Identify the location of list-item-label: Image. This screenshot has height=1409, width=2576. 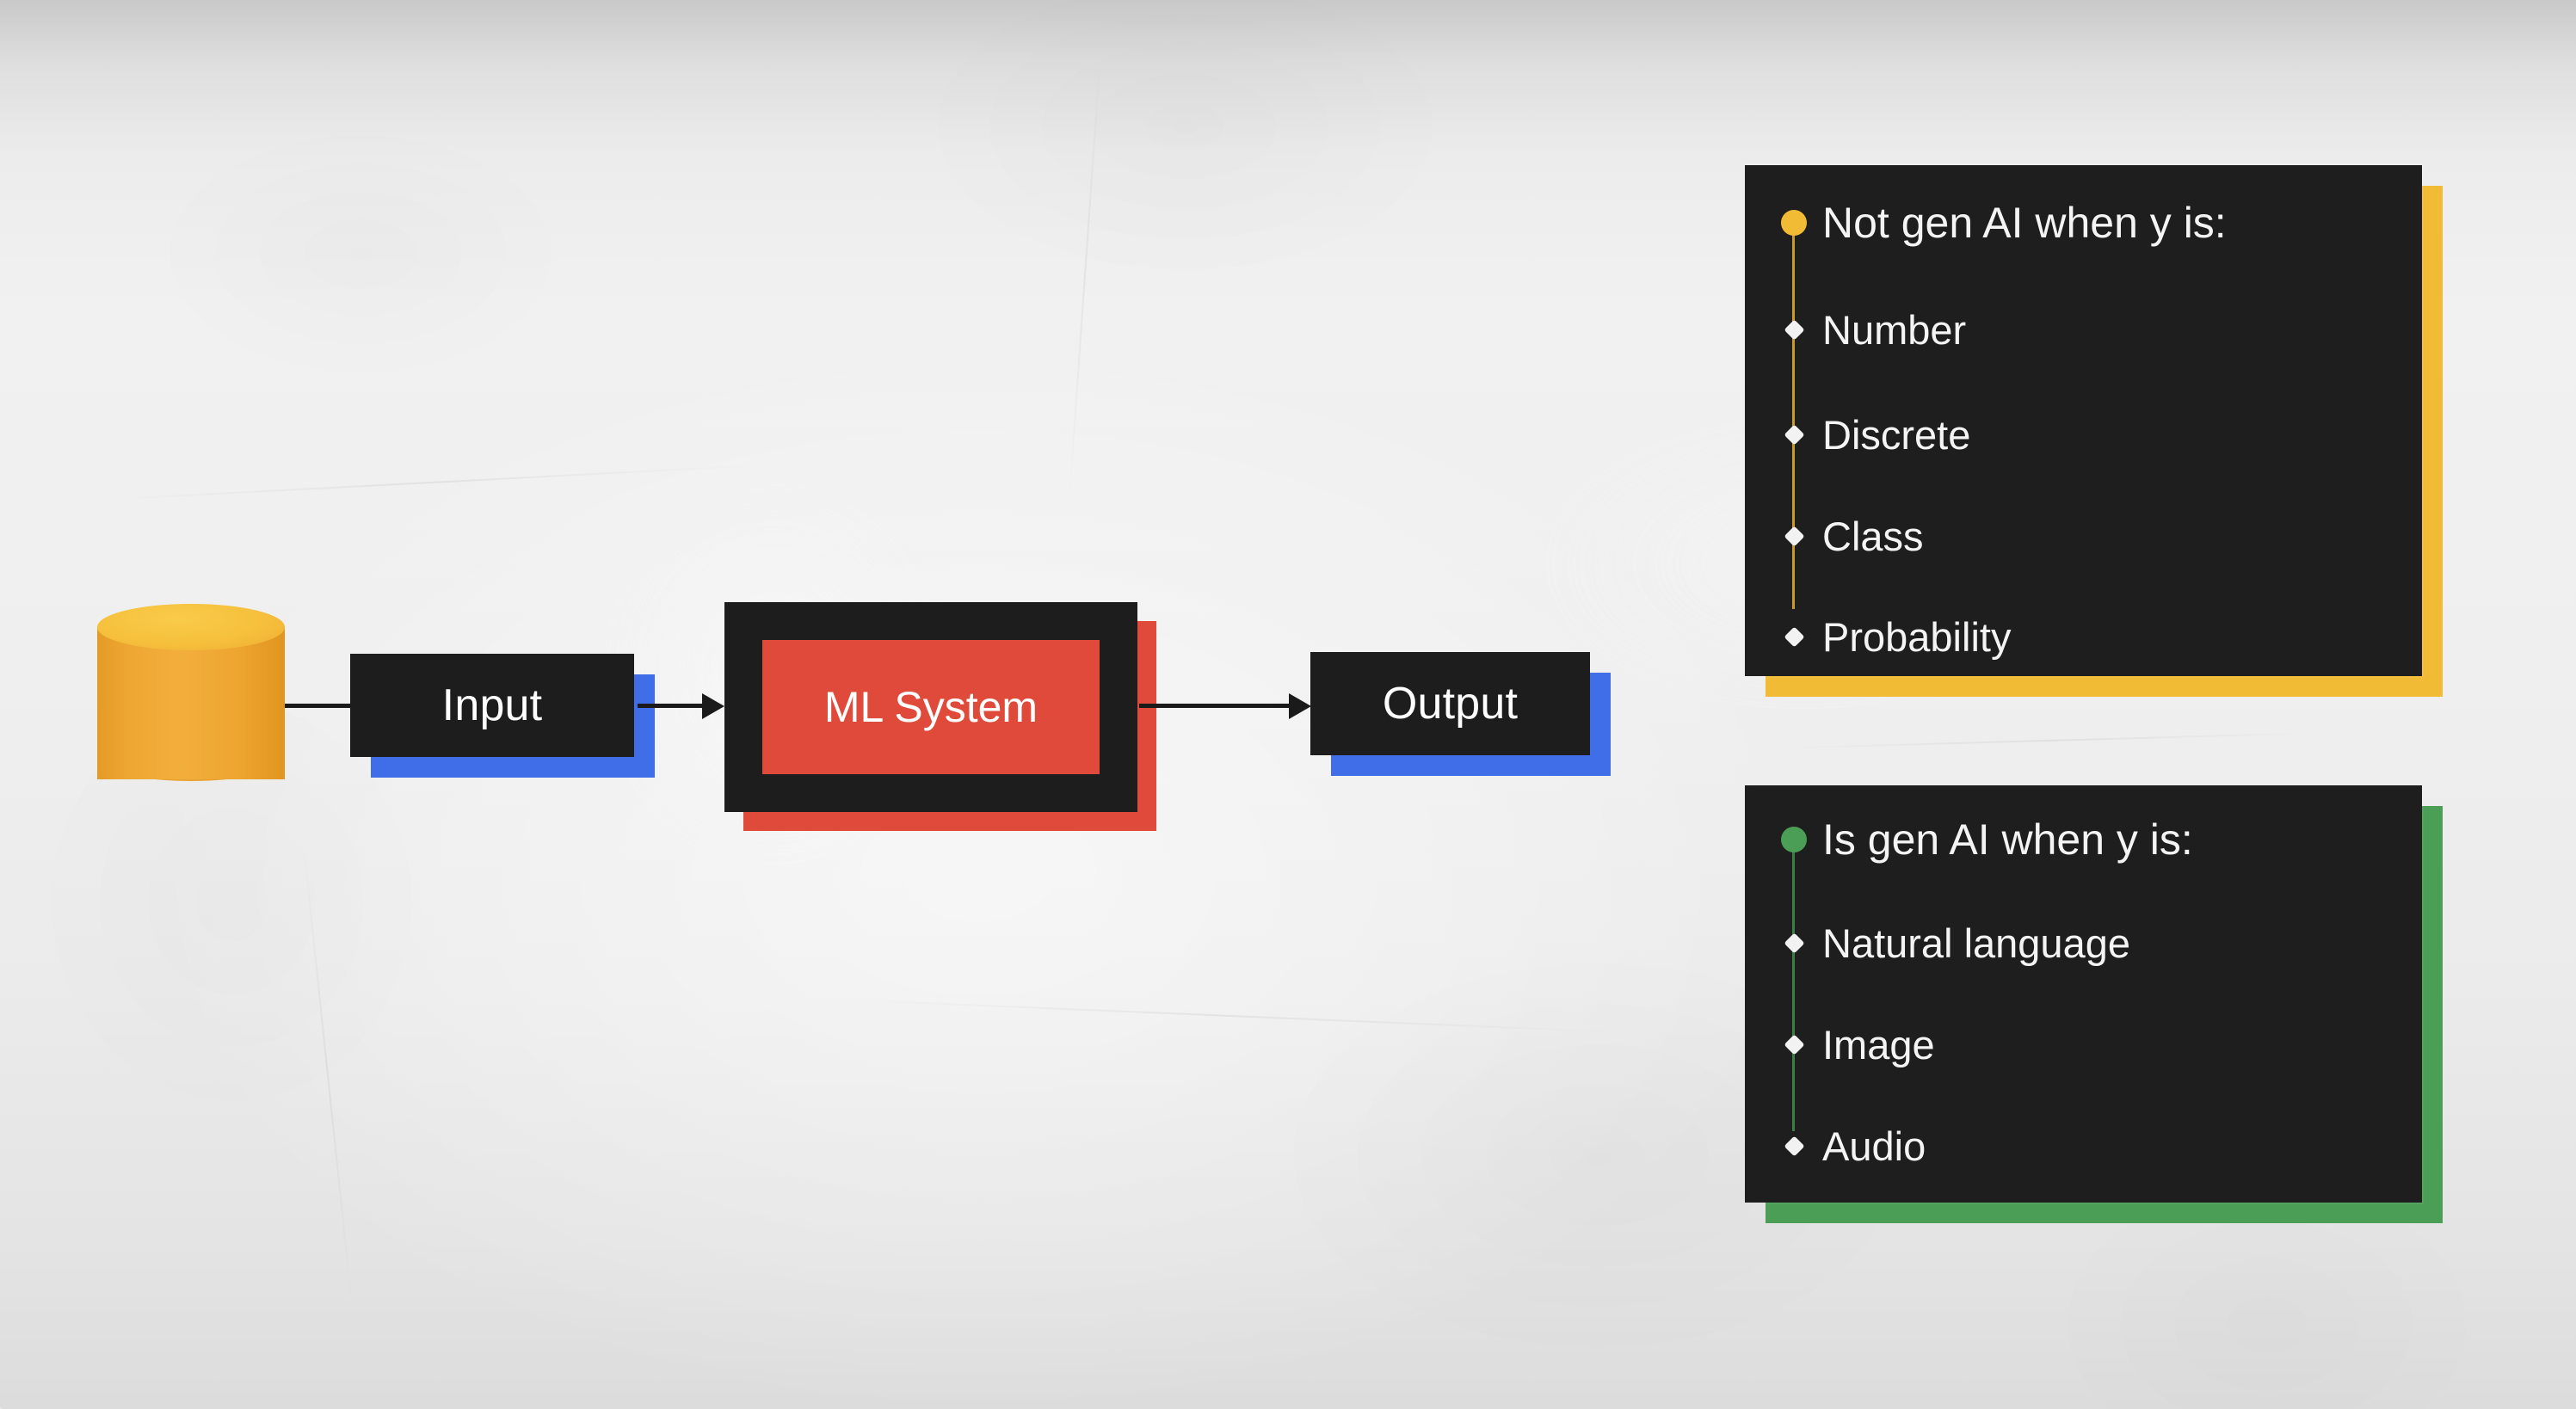
(1879, 1045).